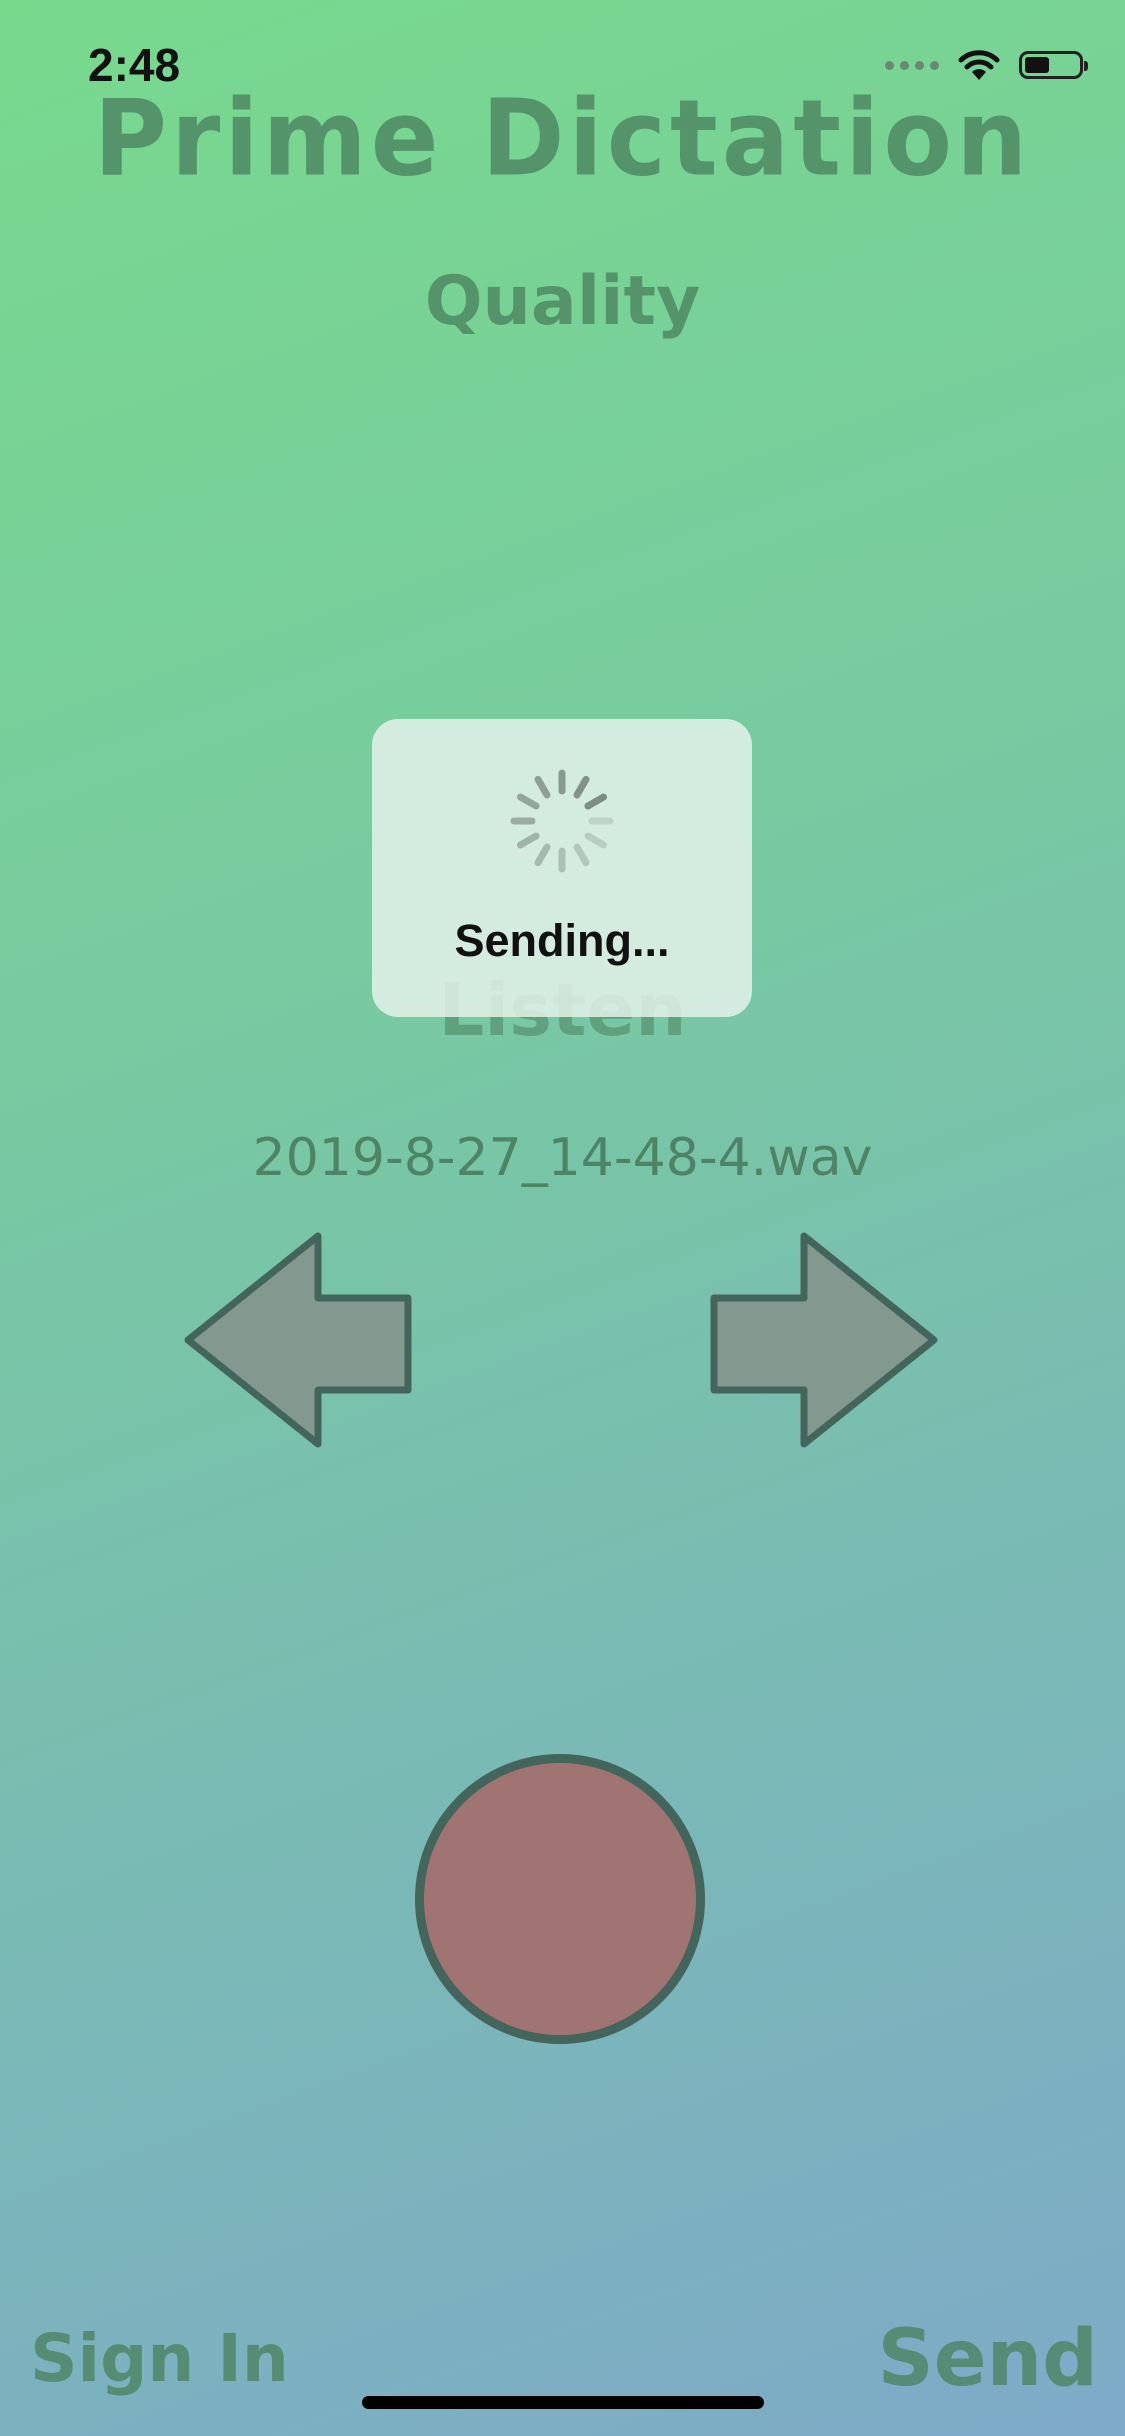 This screenshot has height=2436, width=1125. I want to click on activity-spinner-icon, so click(562, 821).